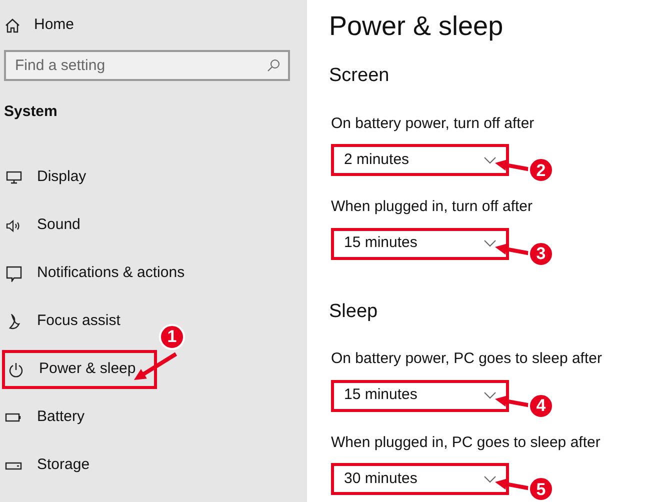 The width and height of the screenshot is (659, 502). I want to click on dropdown: 2 minutes, so click(420, 160).